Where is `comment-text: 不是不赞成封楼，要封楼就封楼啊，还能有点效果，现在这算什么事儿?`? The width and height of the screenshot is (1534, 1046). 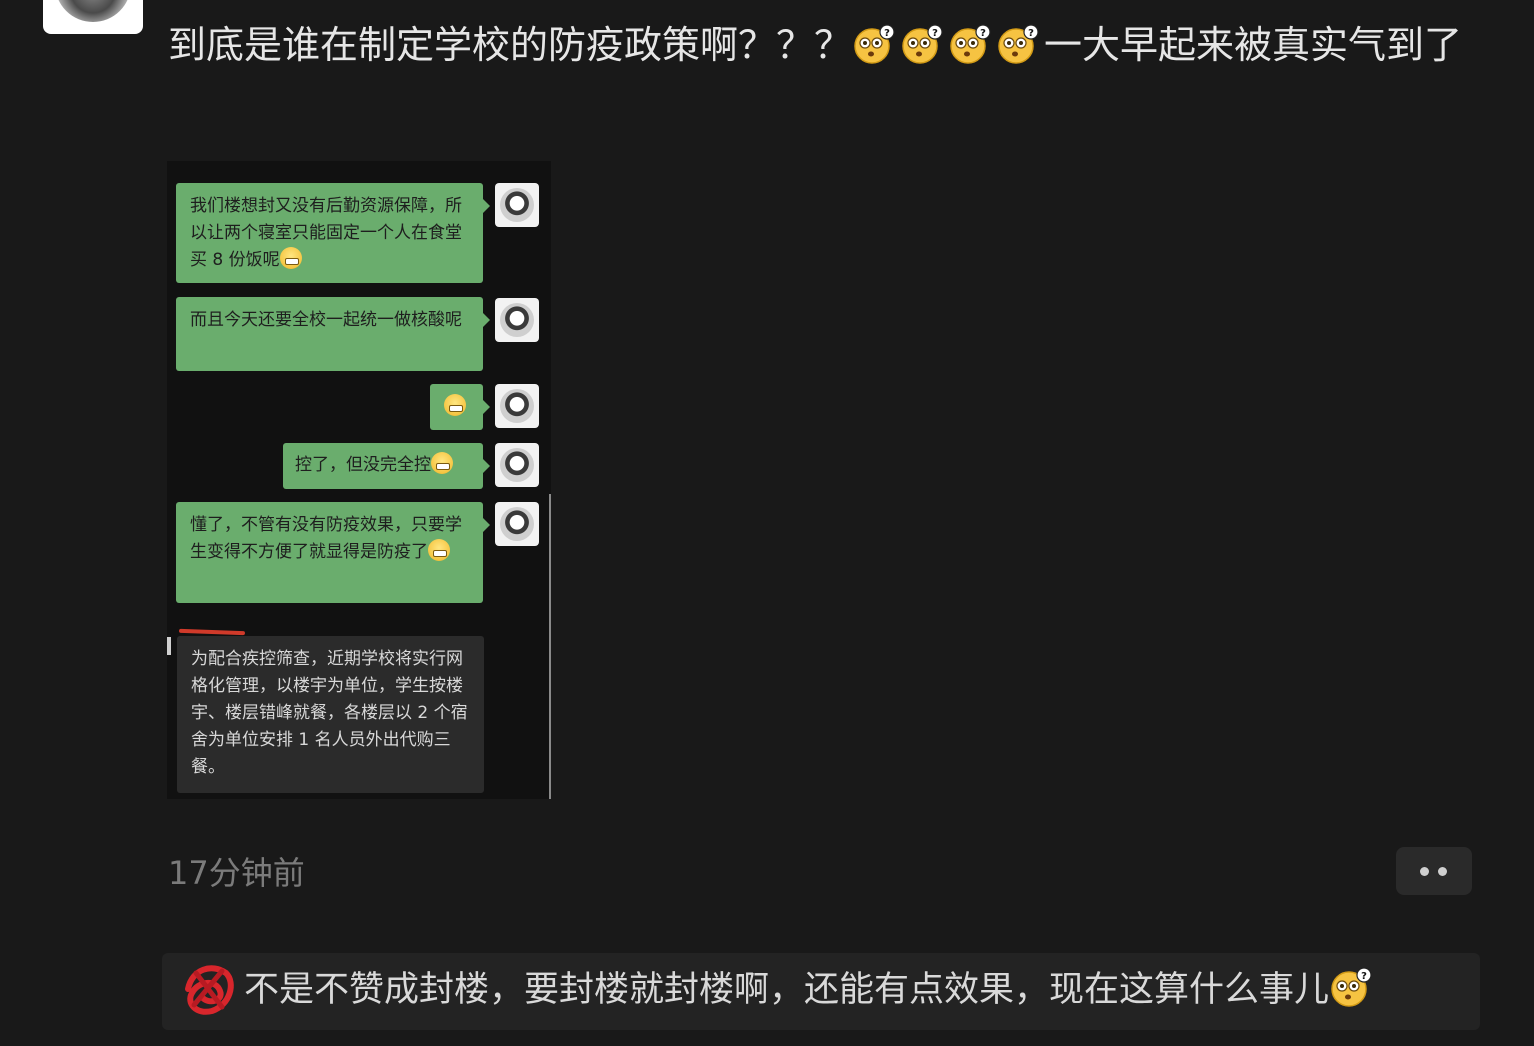
comment-text: 不是不赞成封楼，要封楼就封楼啊，还能有点效果，现在这算什么事儿? is located at coordinates (810, 990).